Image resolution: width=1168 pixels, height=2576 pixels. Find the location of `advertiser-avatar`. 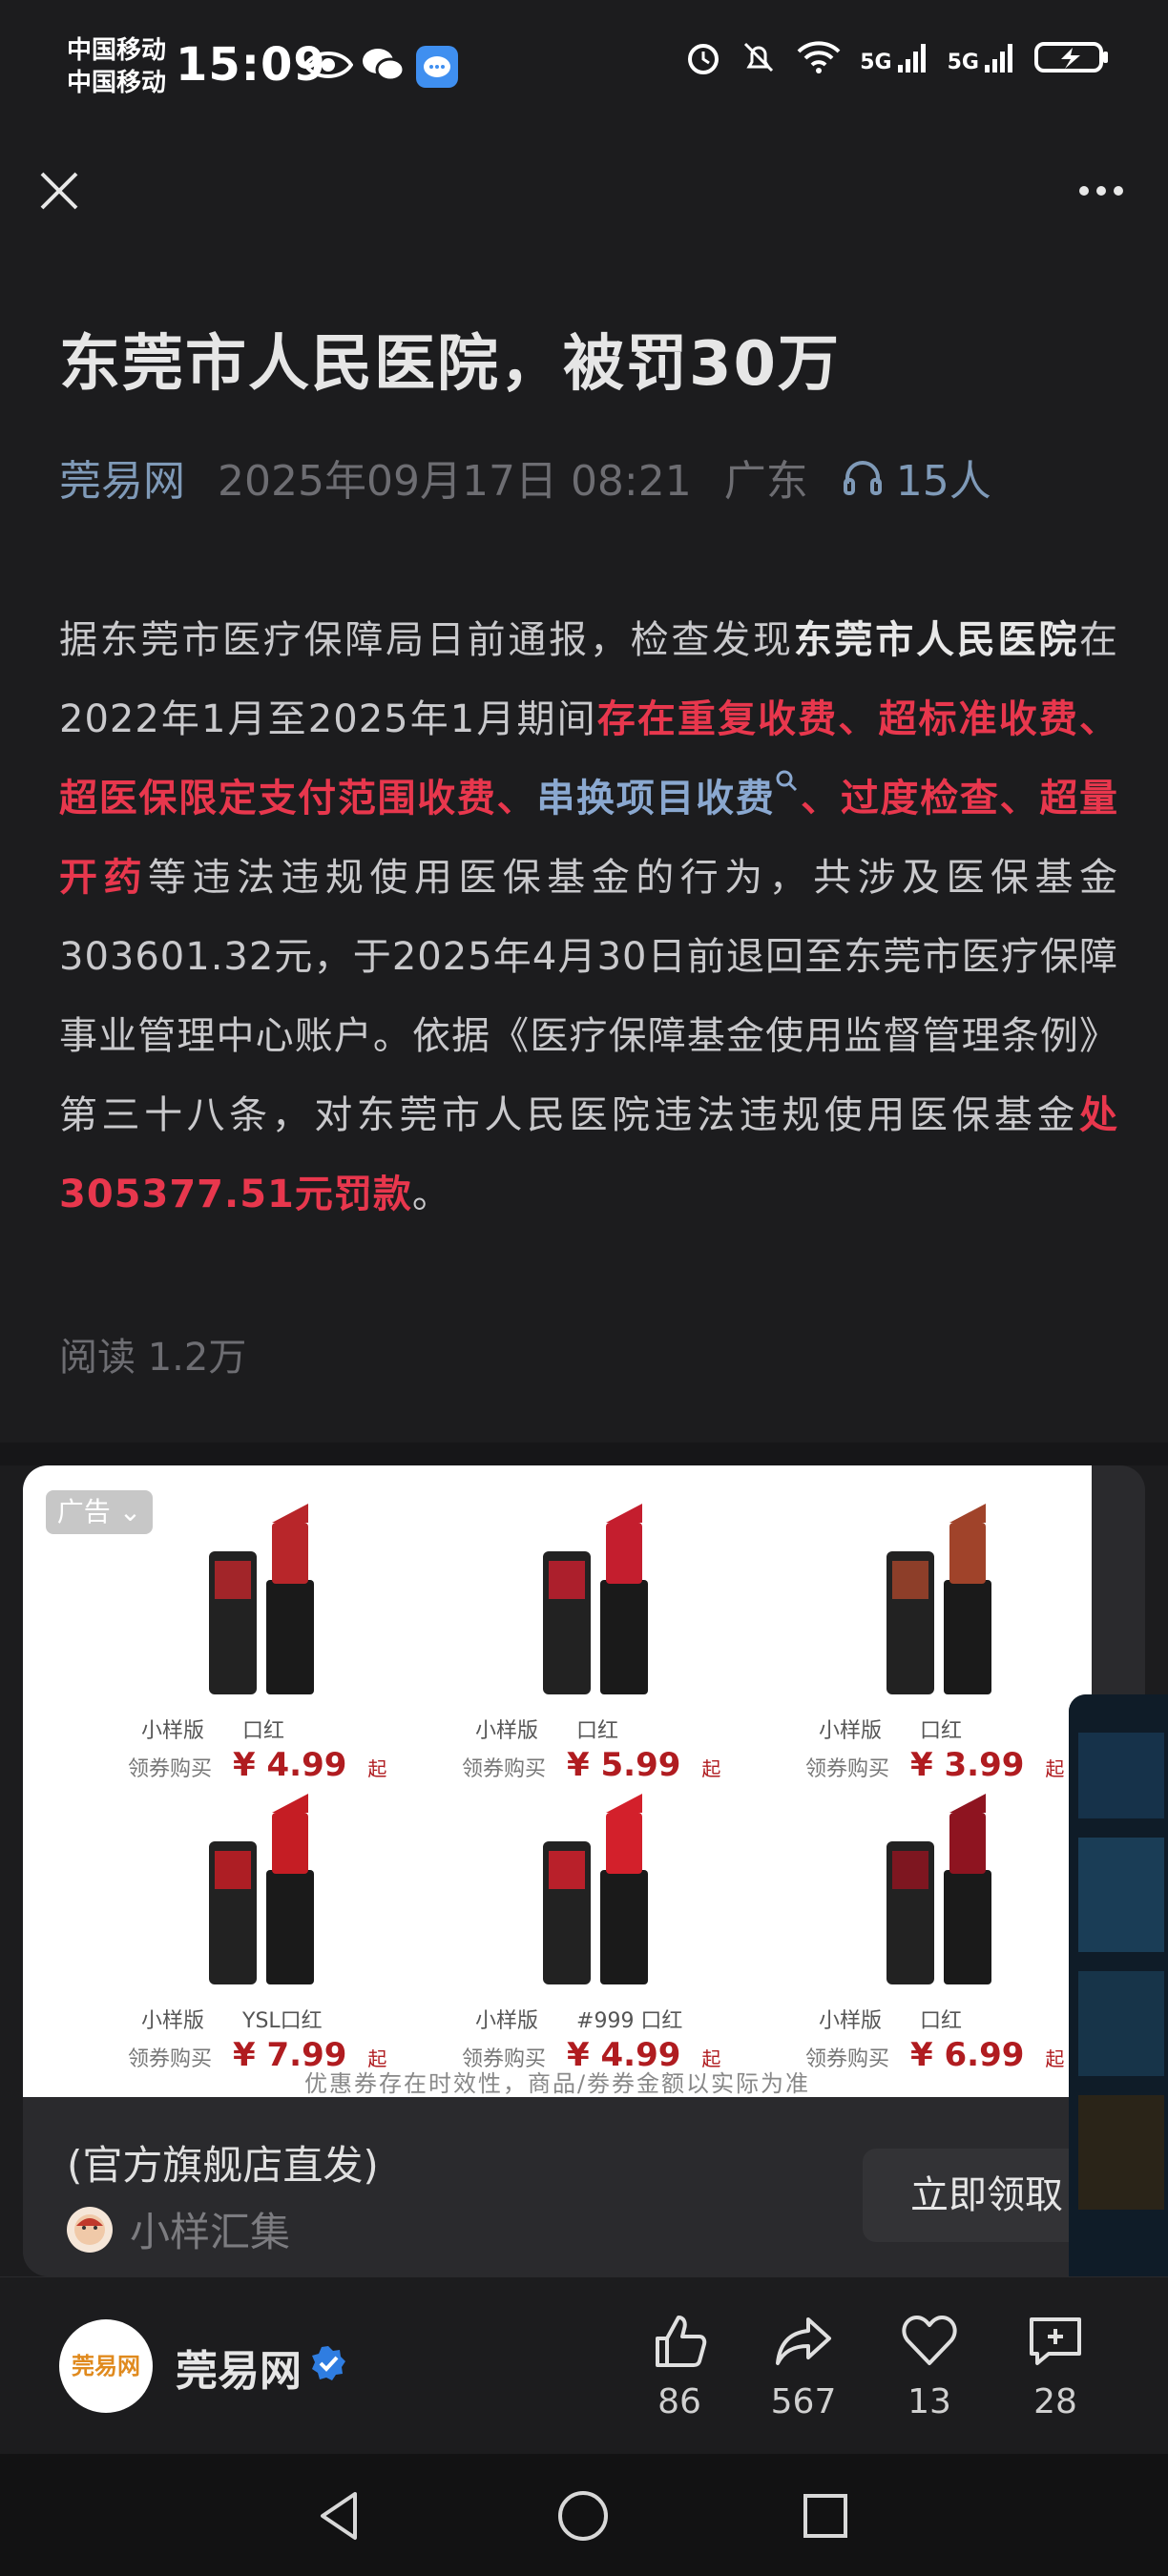

advertiser-avatar is located at coordinates (90, 2229).